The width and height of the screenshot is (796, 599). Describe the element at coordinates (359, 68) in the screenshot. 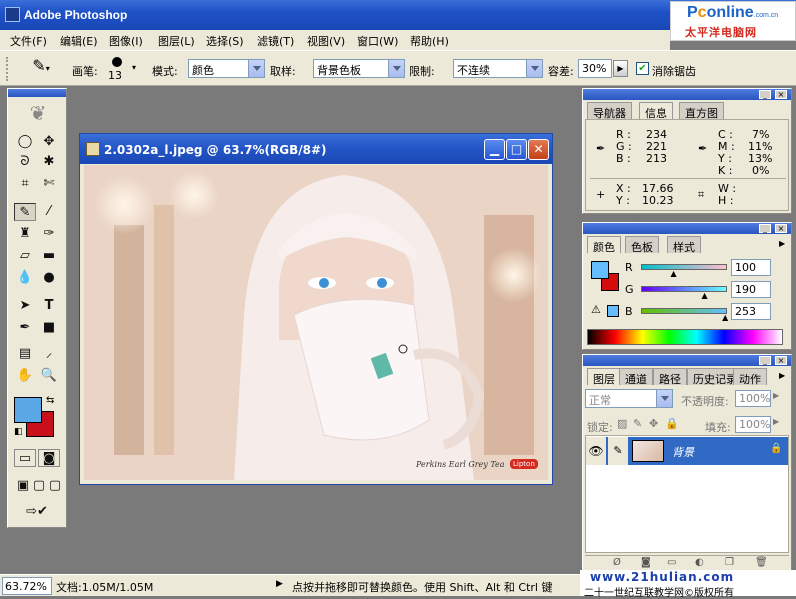

I see `sampling-select: 背景色板` at that location.